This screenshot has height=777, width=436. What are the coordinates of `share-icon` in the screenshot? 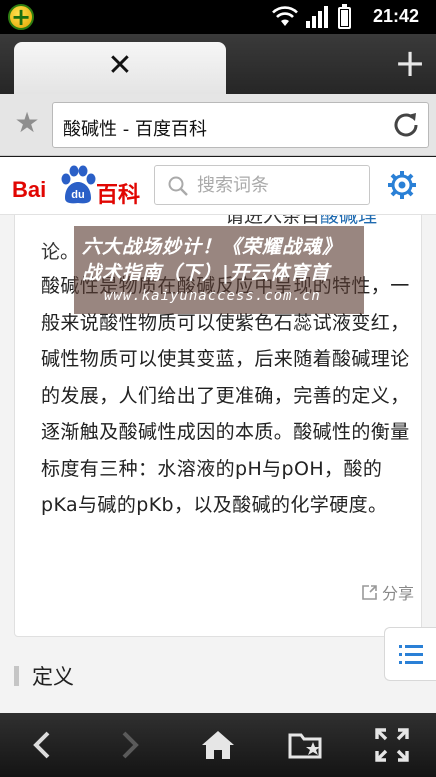 It's located at (369, 592).